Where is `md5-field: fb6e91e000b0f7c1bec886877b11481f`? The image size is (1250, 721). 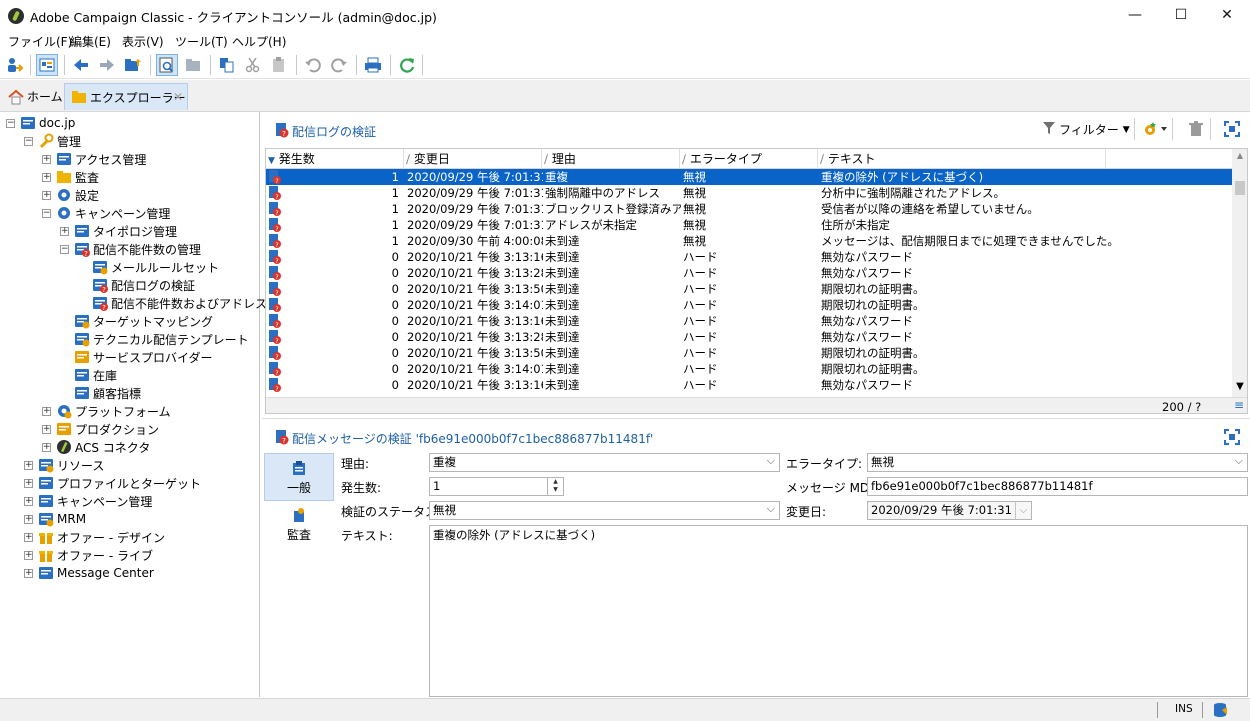 md5-field: fb6e91e000b0f7c1bec886877b11481f is located at coordinates (1057, 486).